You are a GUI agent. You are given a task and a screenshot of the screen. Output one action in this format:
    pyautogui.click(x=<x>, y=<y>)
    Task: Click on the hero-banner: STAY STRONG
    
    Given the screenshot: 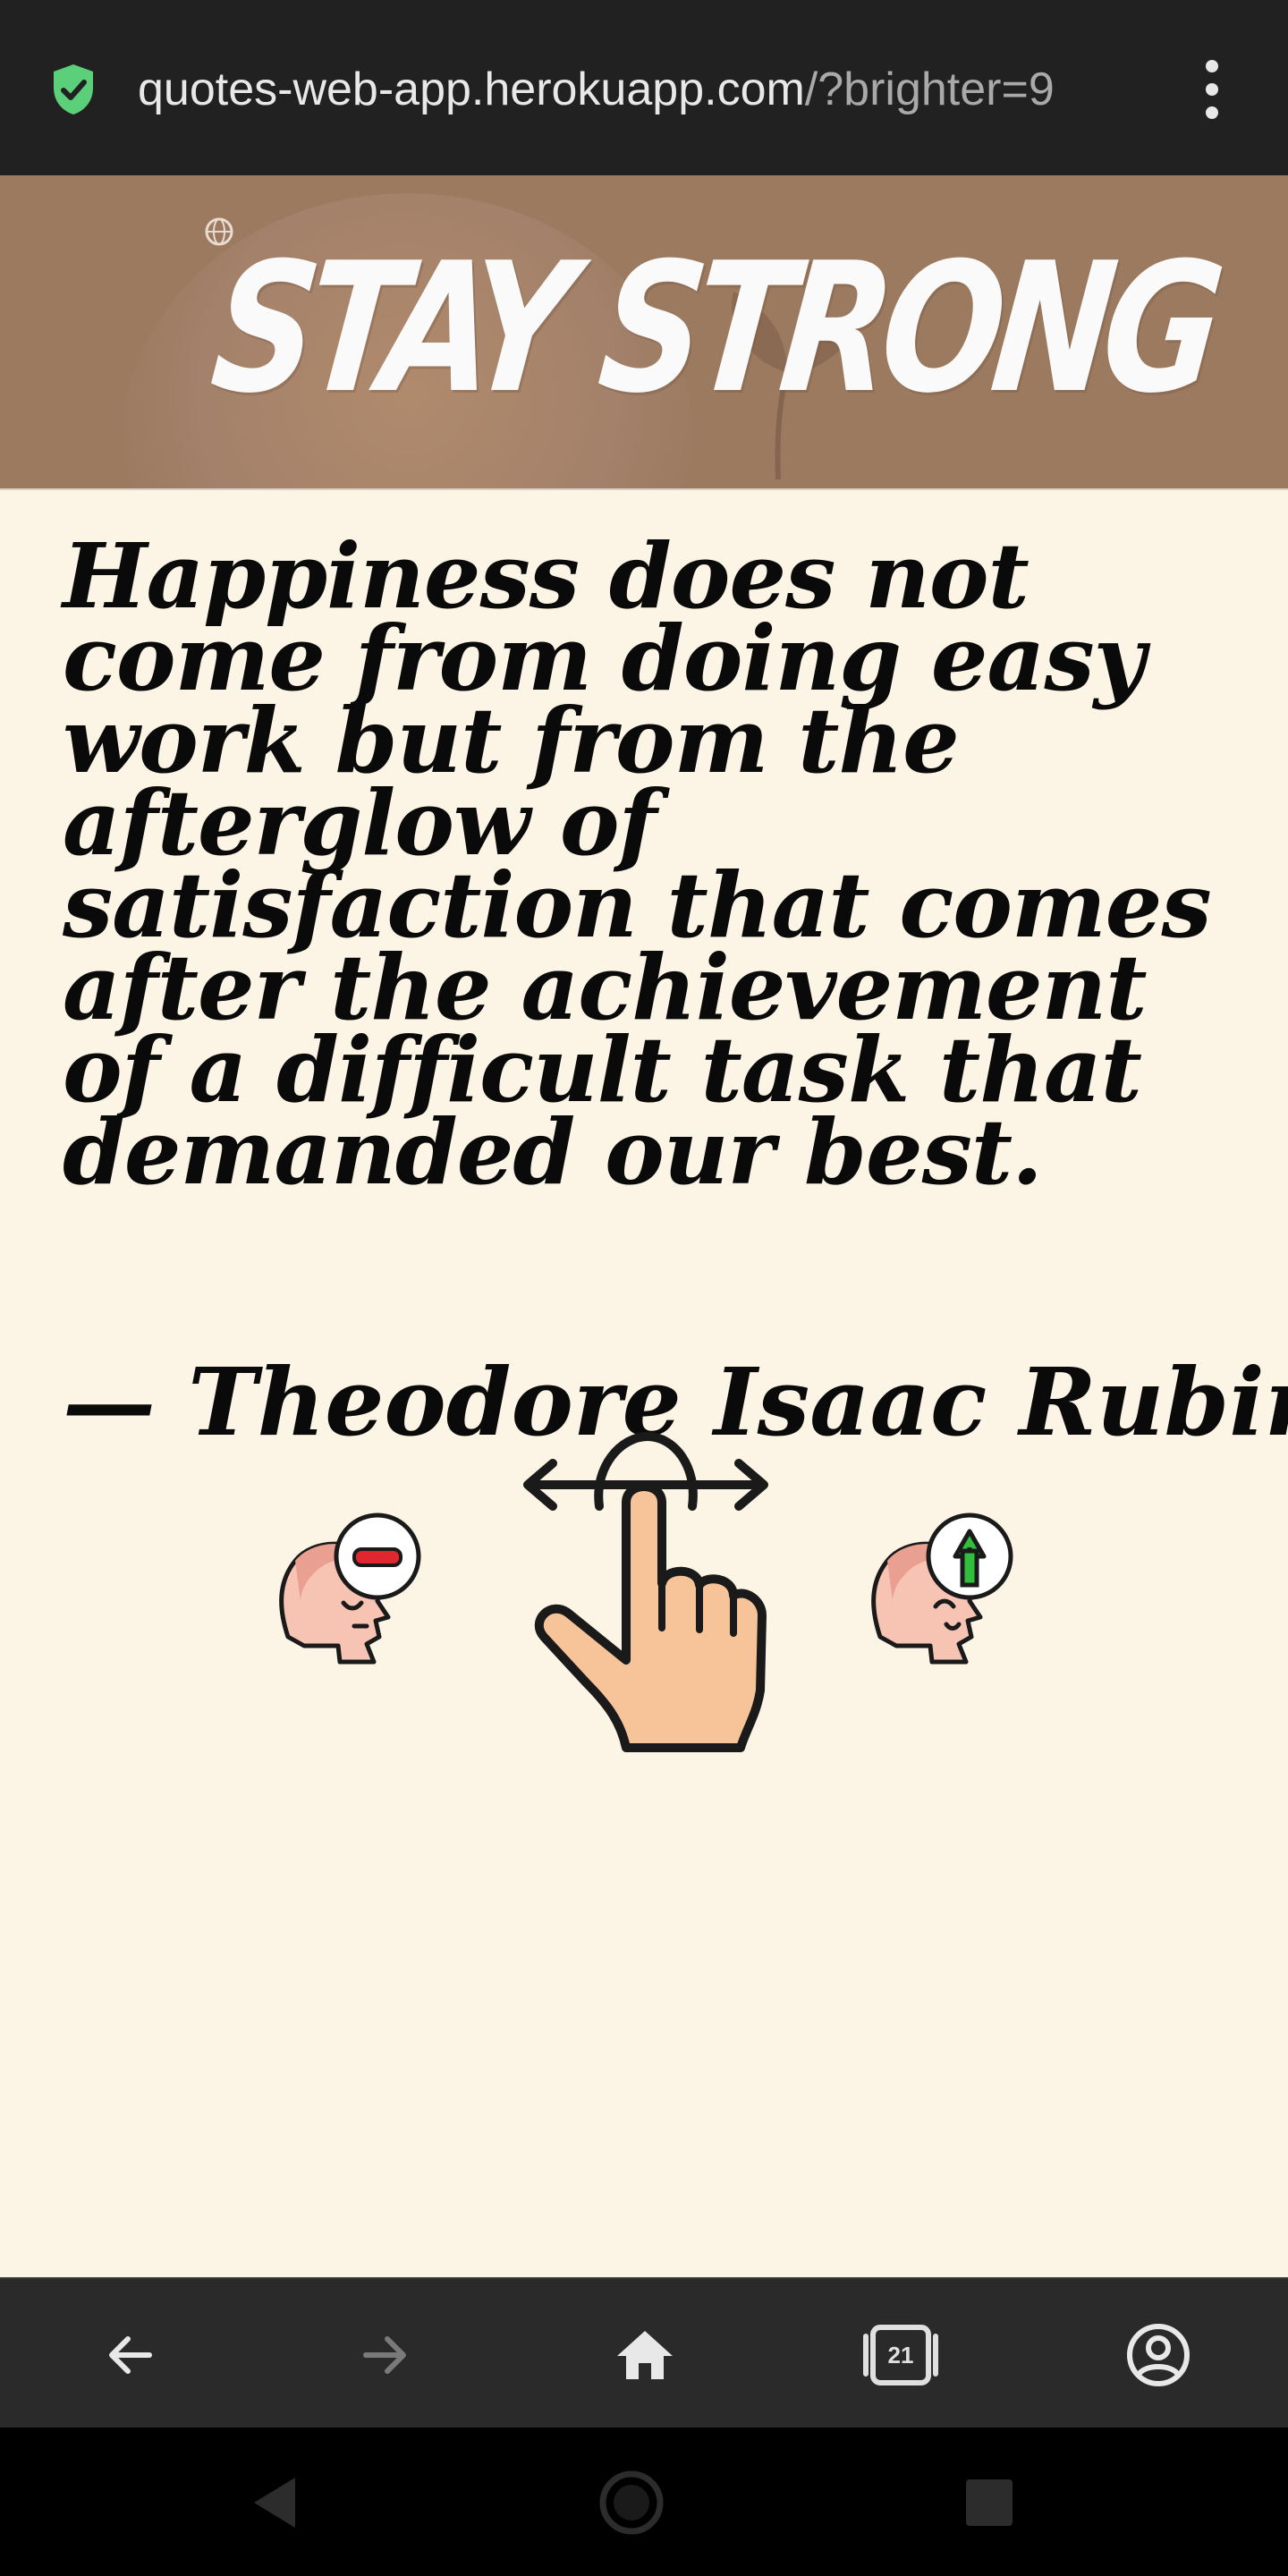 What is the action you would take?
    pyautogui.click(x=644, y=331)
    